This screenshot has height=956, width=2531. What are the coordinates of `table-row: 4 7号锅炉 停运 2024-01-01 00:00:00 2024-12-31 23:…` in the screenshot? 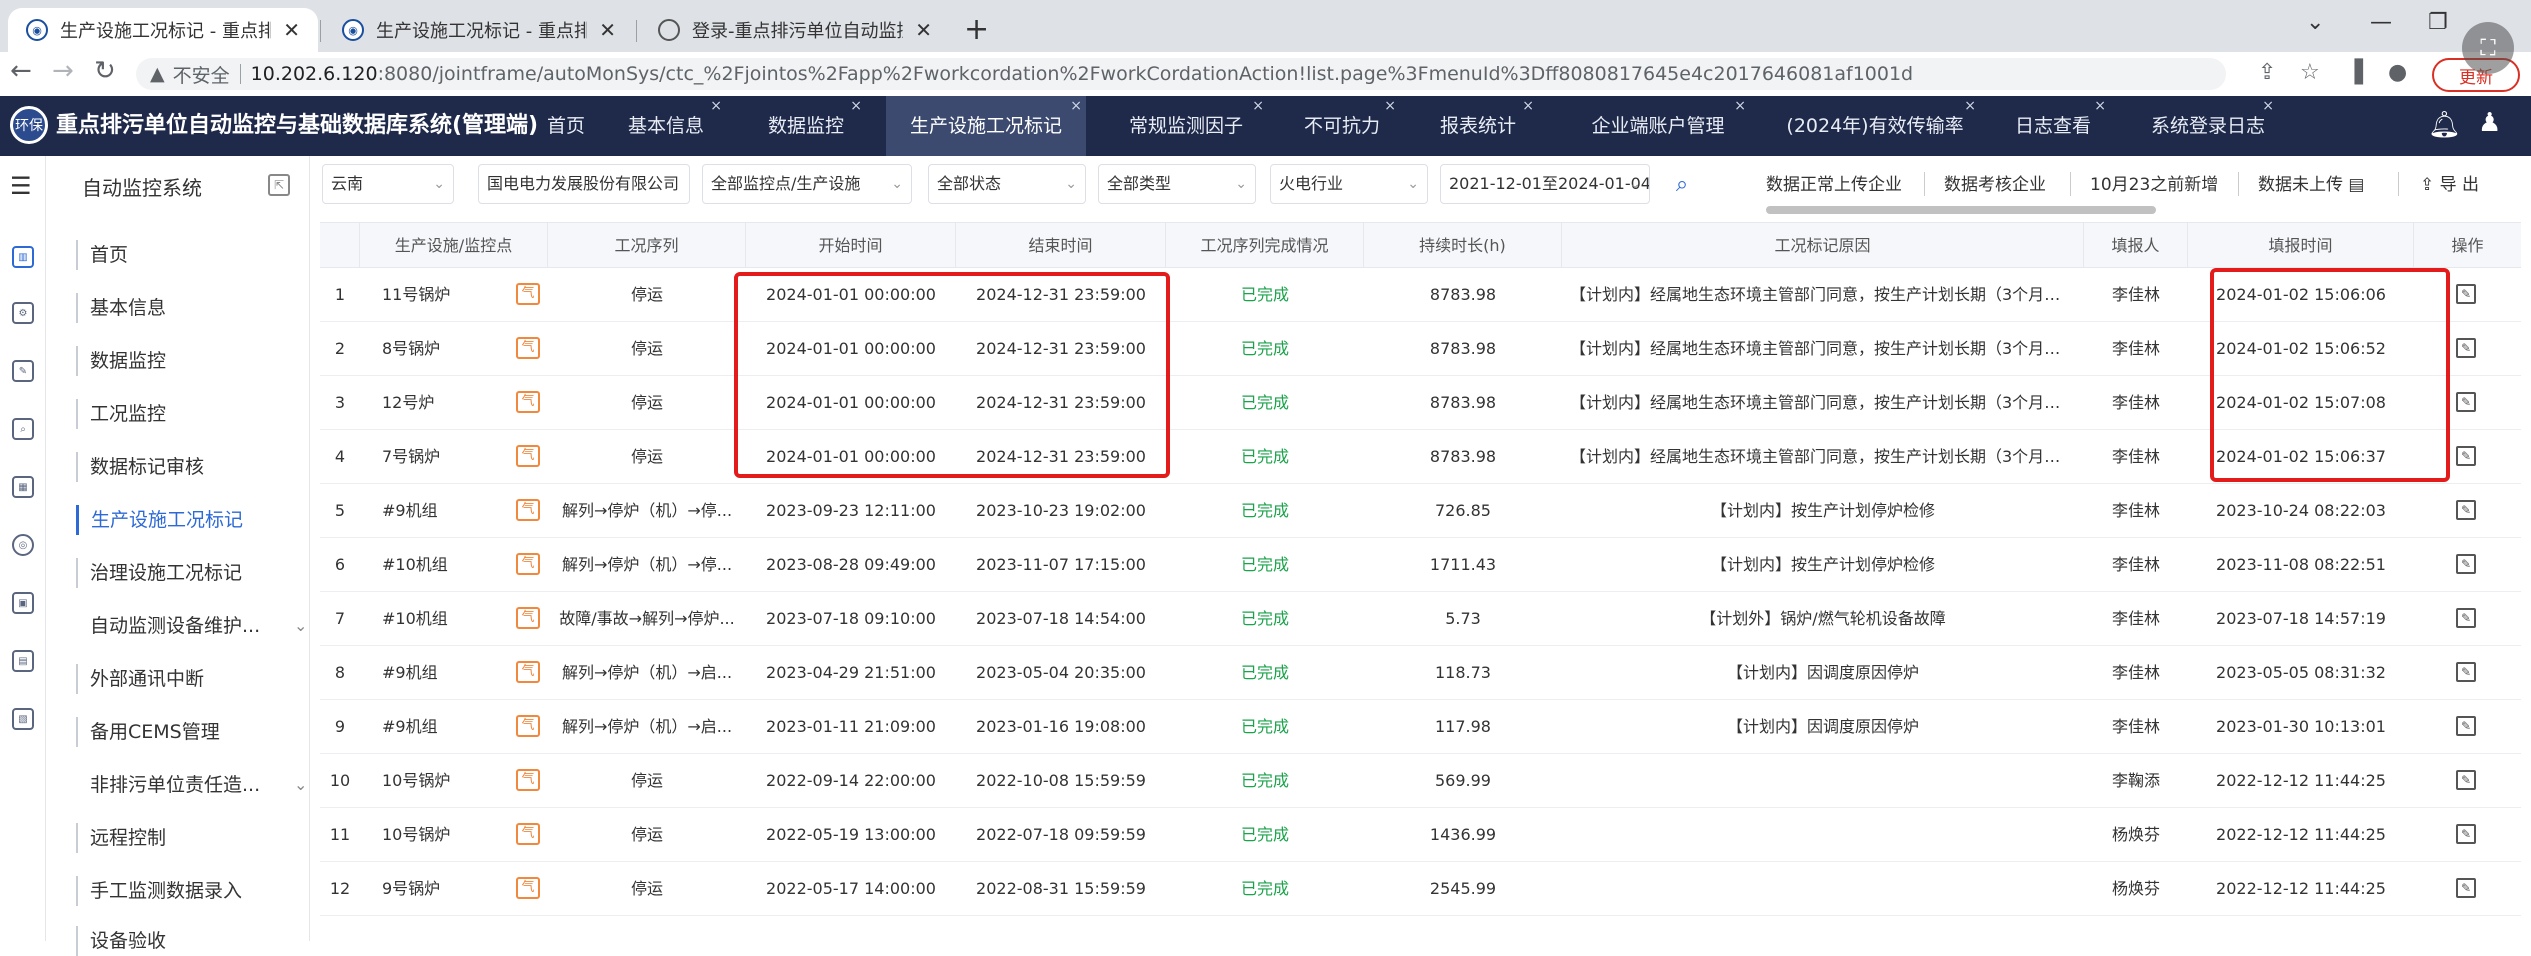 It's located at (1420, 457).